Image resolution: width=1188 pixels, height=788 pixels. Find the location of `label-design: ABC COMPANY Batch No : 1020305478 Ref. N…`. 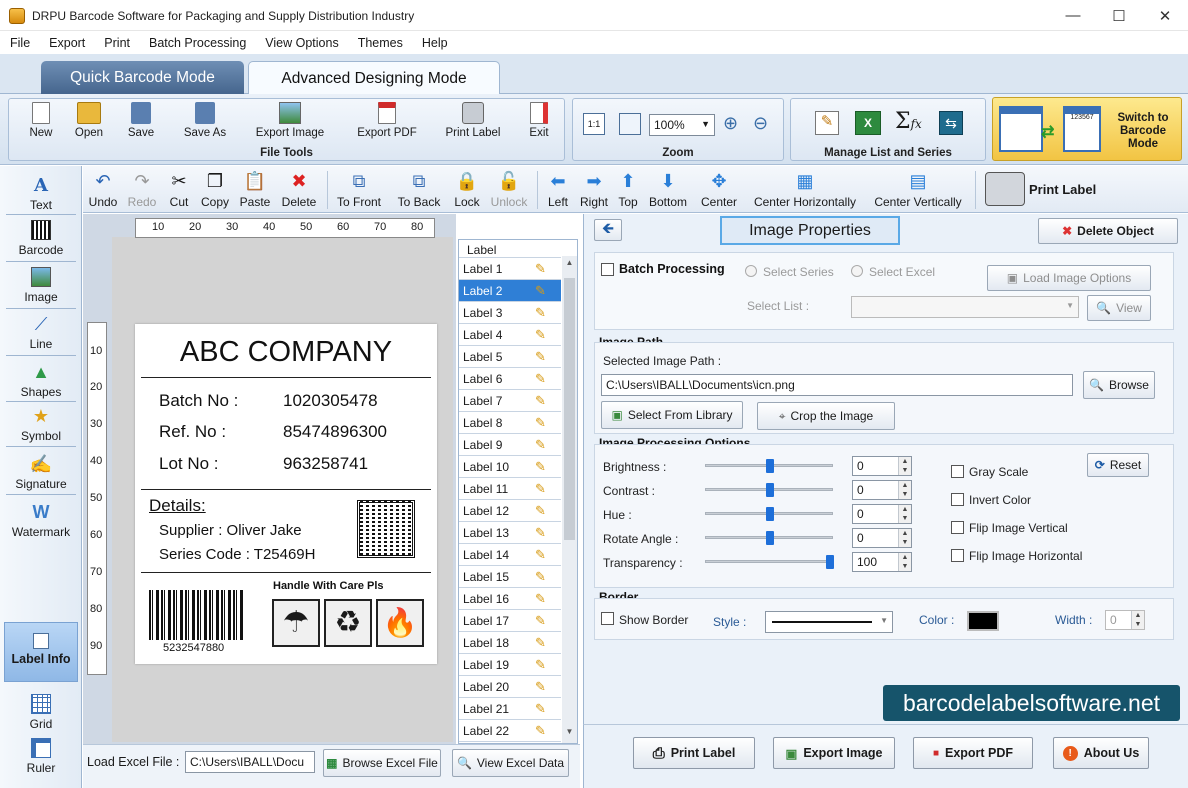

label-design: ABC COMPANY Batch No : 1020305478 Ref. N… is located at coordinates (286, 494).